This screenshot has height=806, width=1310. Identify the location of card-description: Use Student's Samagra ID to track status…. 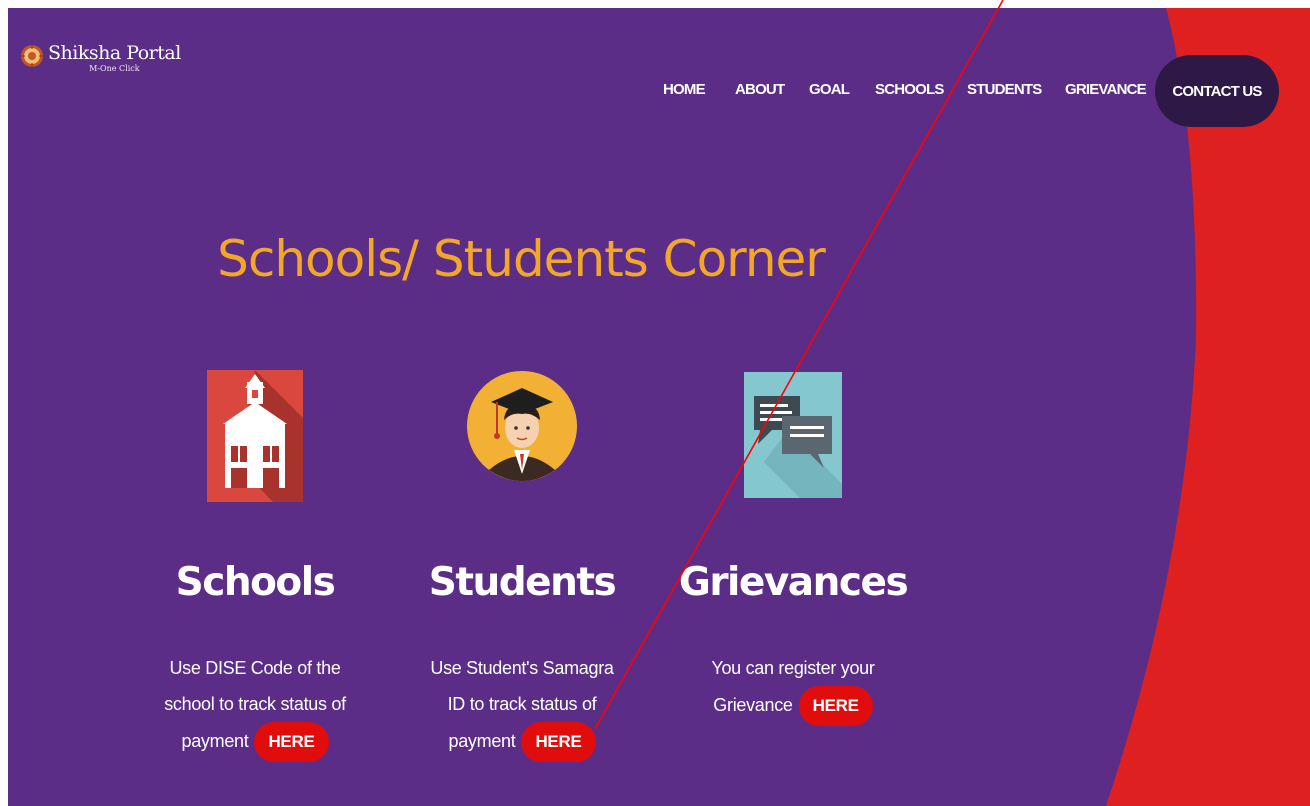
(522, 706).